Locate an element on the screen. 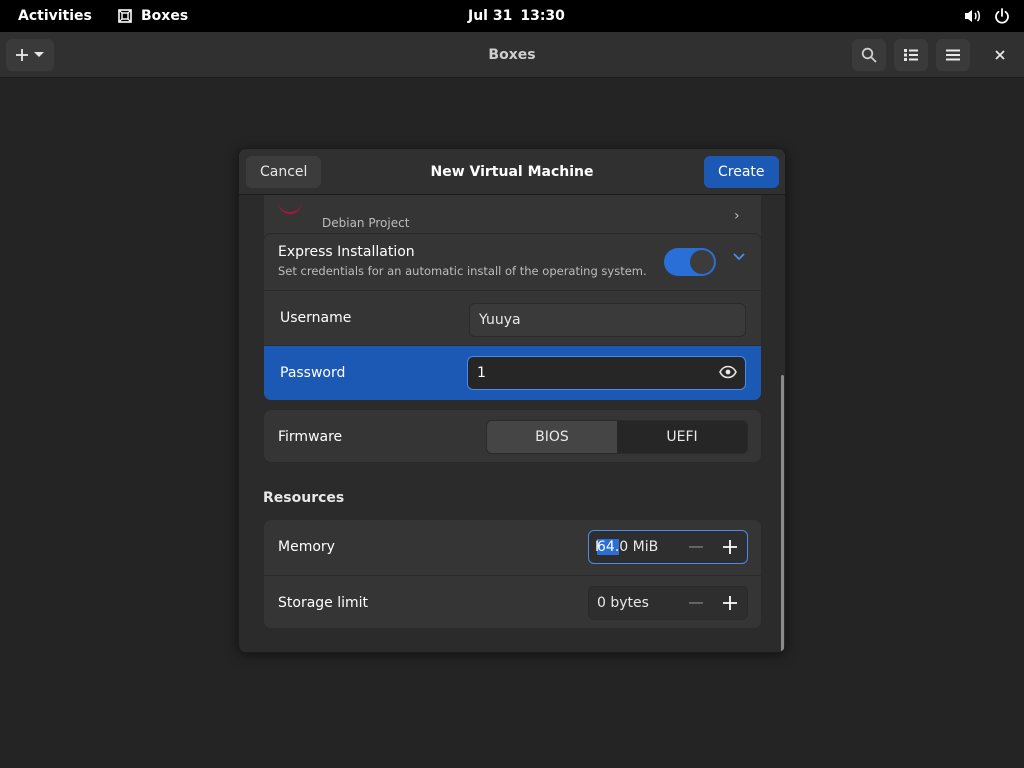  app-header-bar: Boxes is located at coordinates (512, 55).